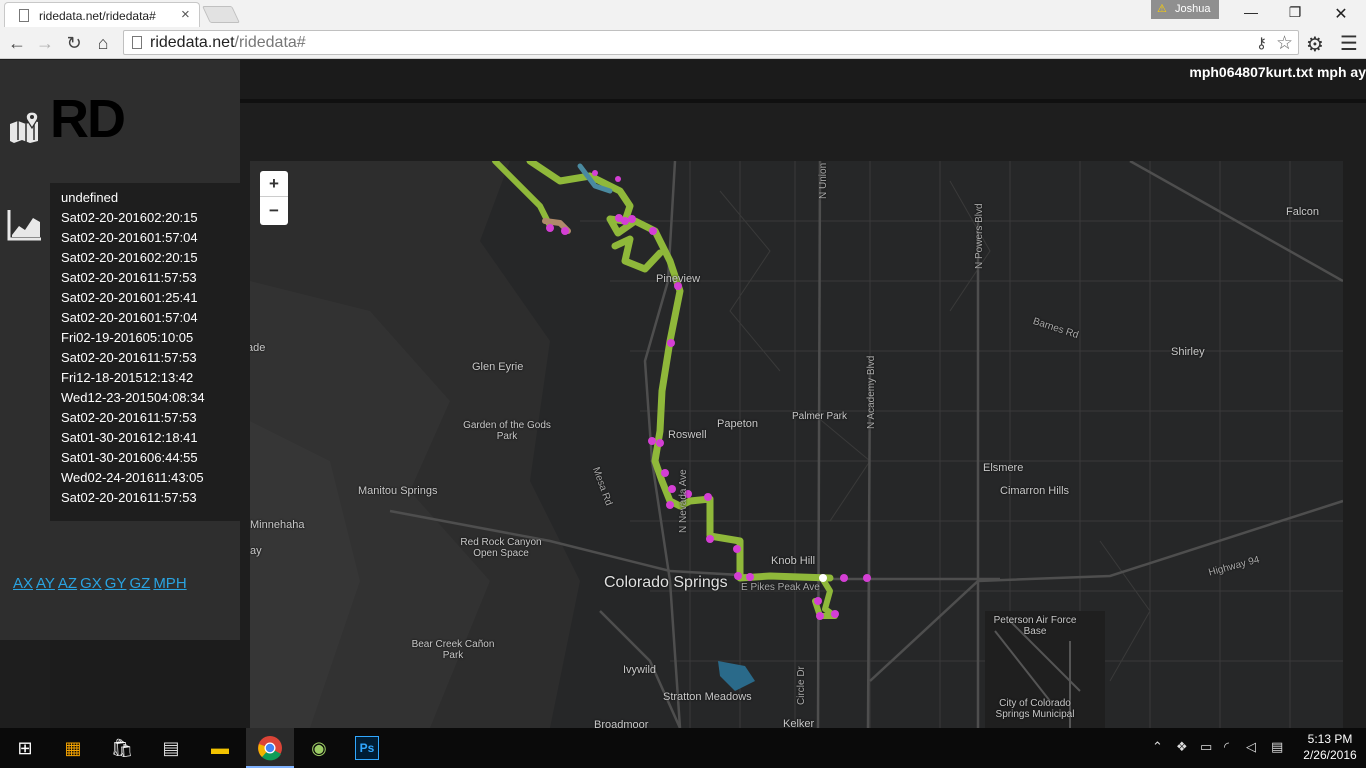 The image size is (1366, 768). What do you see at coordinates (1295, 13) in the screenshot?
I see `maximize-button: ❐` at bounding box center [1295, 13].